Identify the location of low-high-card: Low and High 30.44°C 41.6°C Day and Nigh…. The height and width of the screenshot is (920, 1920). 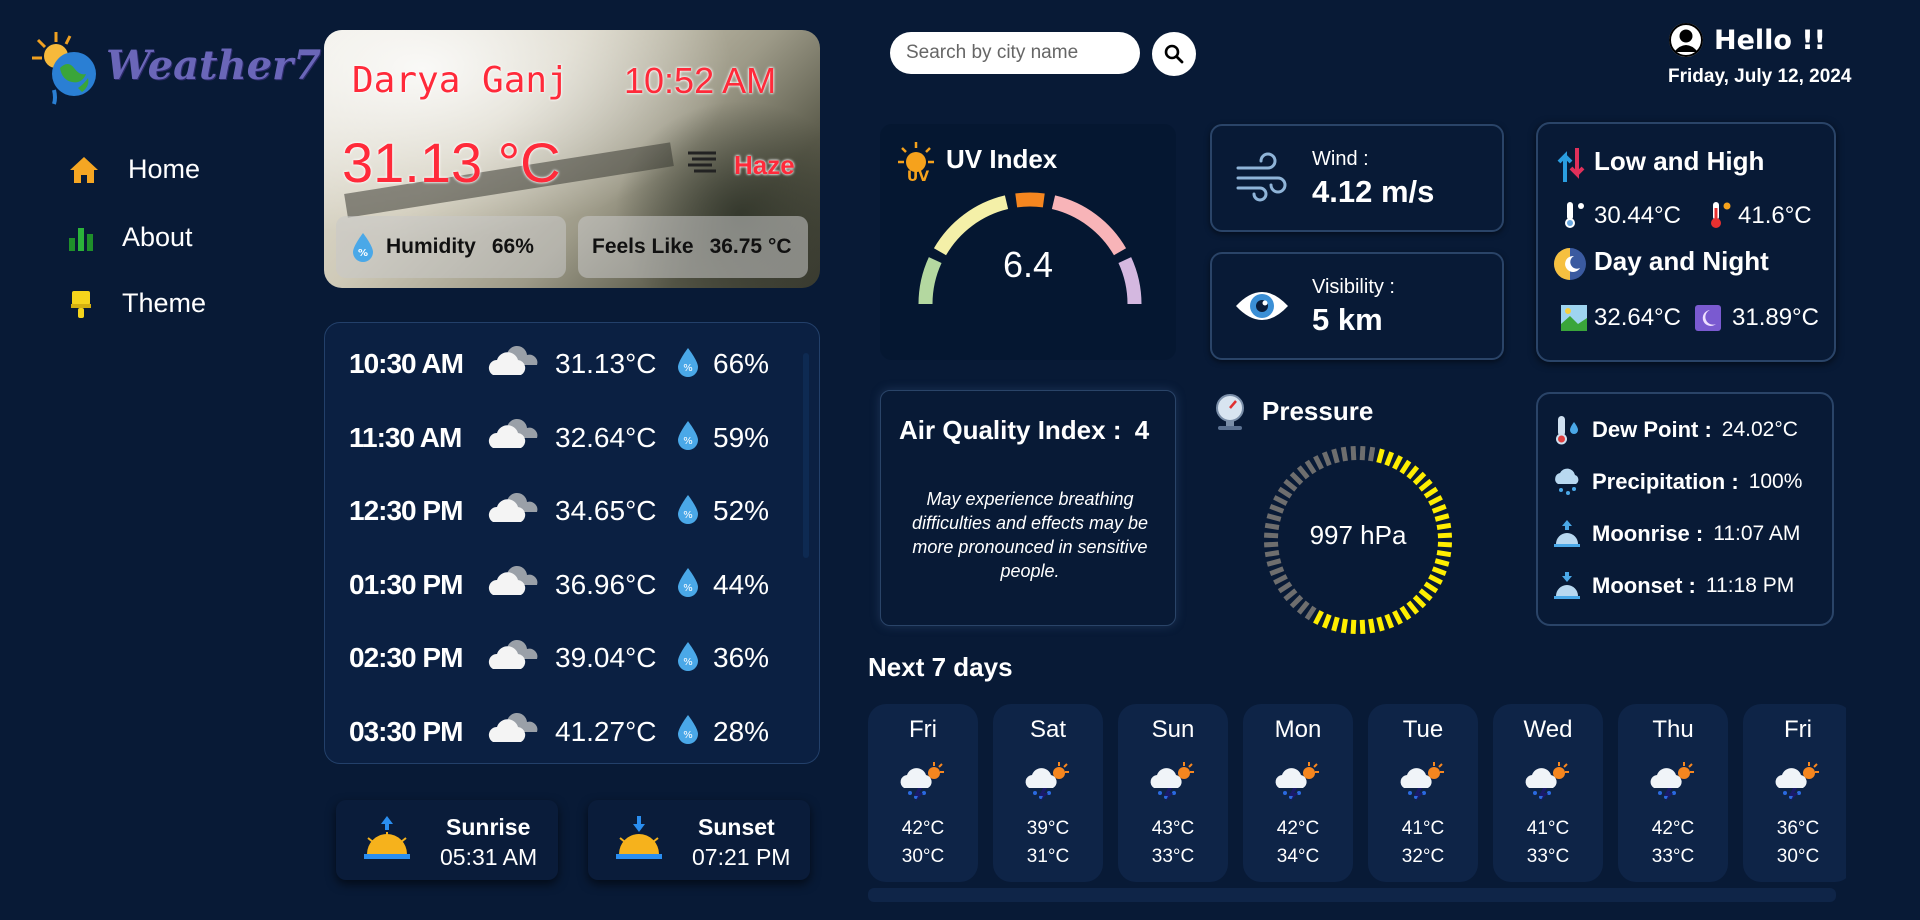
(1686, 242).